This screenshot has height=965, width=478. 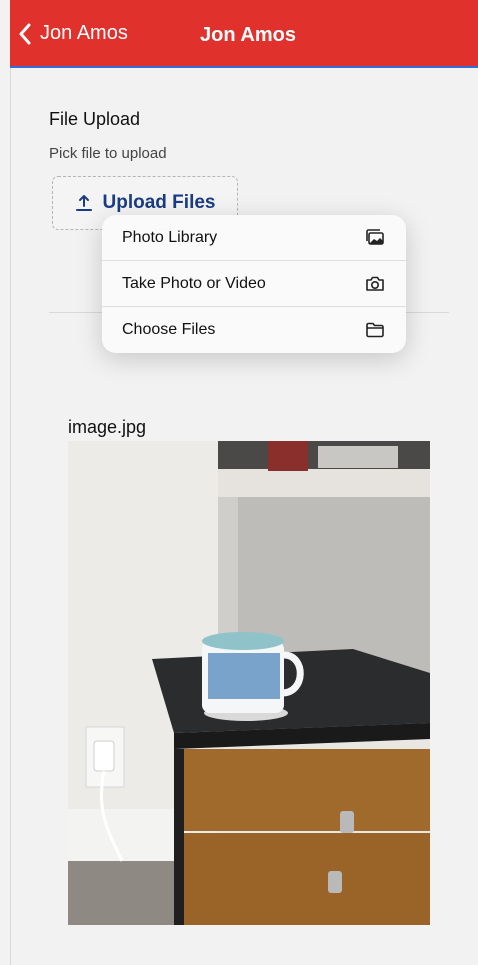 What do you see at coordinates (108, 153) in the screenshot?
I see `file-upload-hint: Pick file to upload` at bounding box center [108, 153].